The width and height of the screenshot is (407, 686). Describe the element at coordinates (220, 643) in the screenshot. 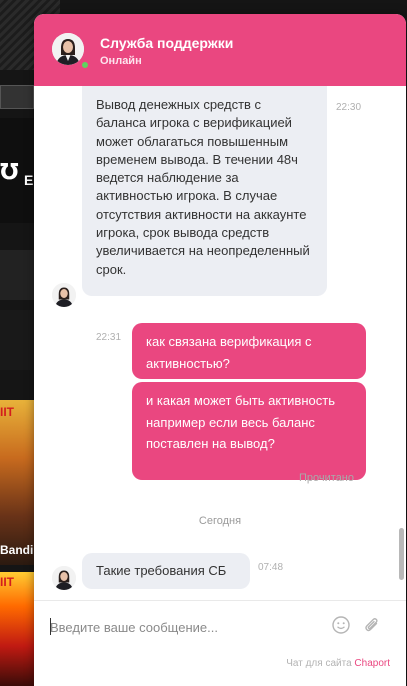

I see `composer: Чат для сайта Chaport` at that location.